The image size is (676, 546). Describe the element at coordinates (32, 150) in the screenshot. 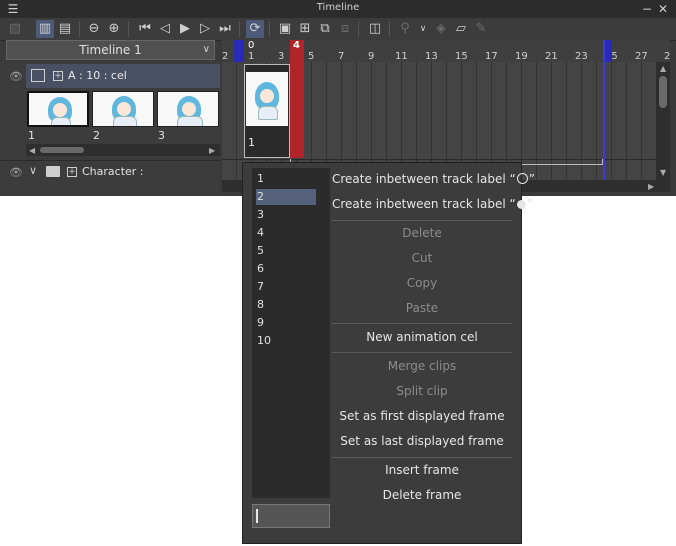

I see `scroll-left-icon: ◀` at that location.